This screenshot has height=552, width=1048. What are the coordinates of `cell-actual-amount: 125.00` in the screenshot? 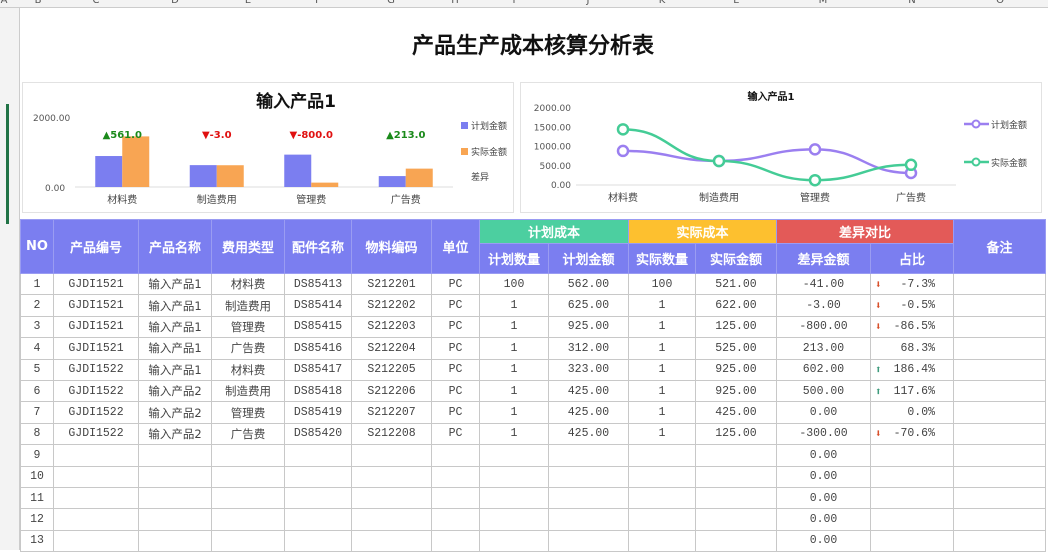 It's located at (736, 434).